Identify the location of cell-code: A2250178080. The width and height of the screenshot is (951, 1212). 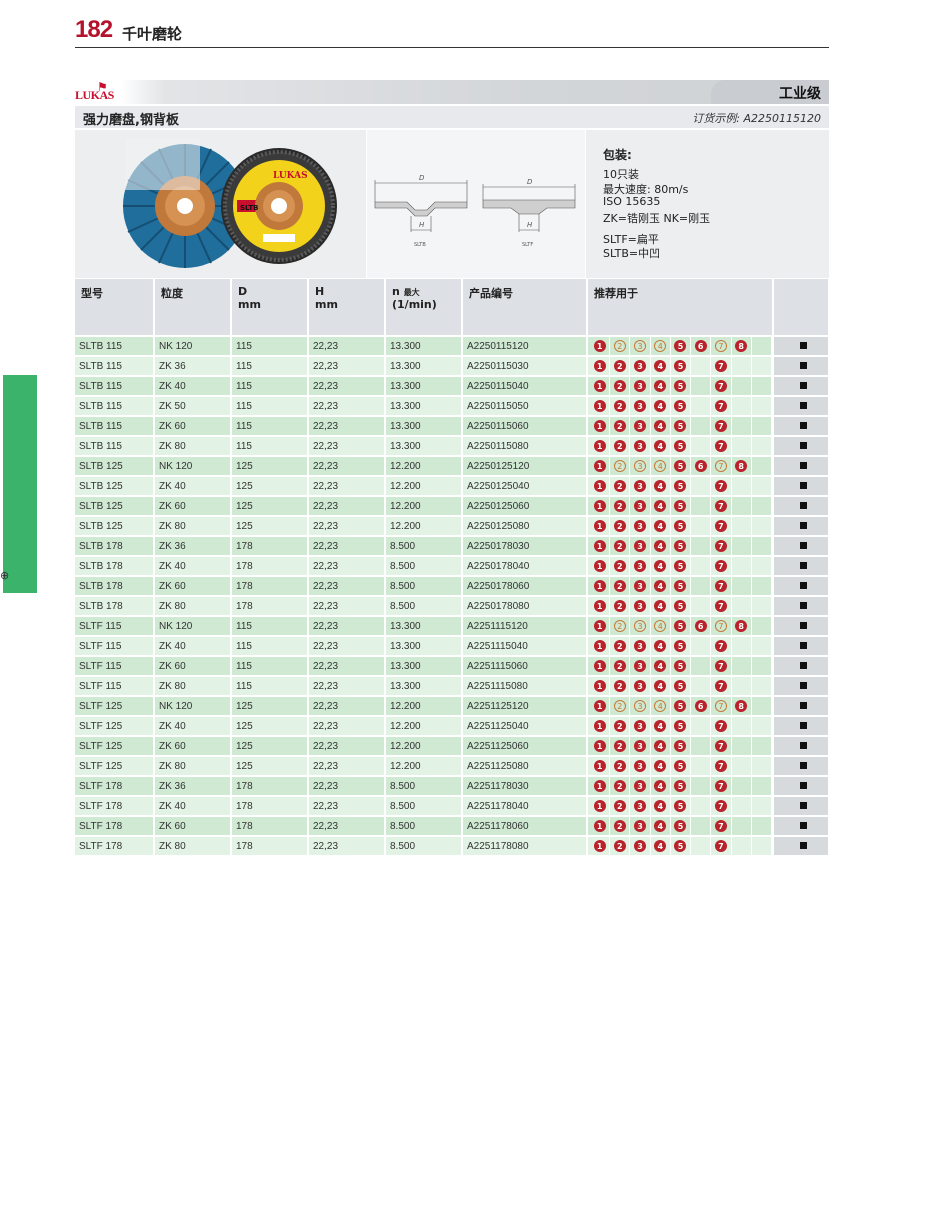
(525, 606).